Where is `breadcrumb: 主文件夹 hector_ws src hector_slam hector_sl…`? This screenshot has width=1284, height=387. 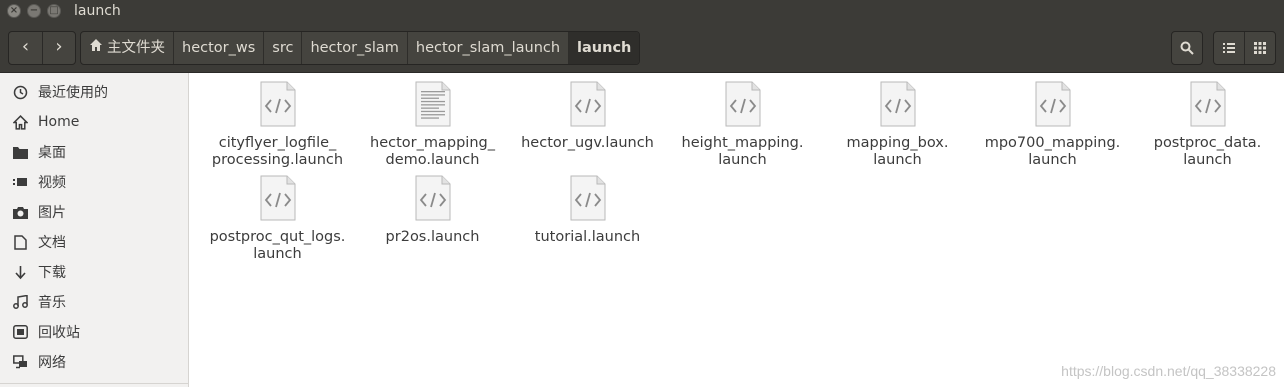
breadcrumb: 主文件夹 hector_ws src hector_slam hector_sl… is located at coordinates (360, 48).